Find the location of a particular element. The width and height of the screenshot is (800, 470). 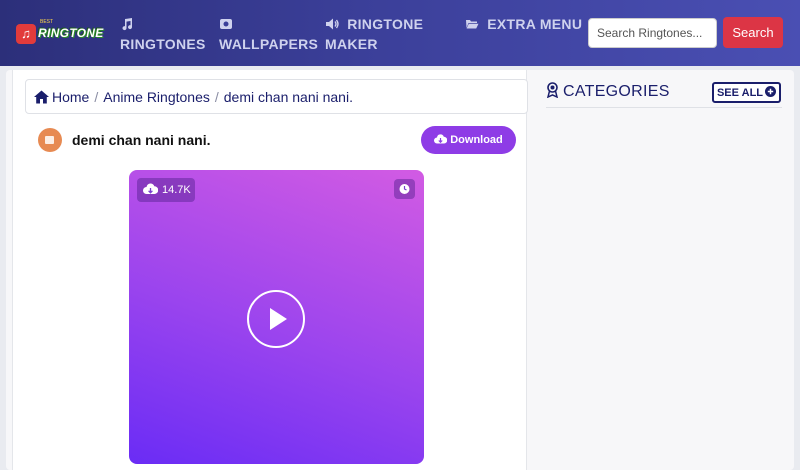

volume-icon is located at coordinates (332, 24).